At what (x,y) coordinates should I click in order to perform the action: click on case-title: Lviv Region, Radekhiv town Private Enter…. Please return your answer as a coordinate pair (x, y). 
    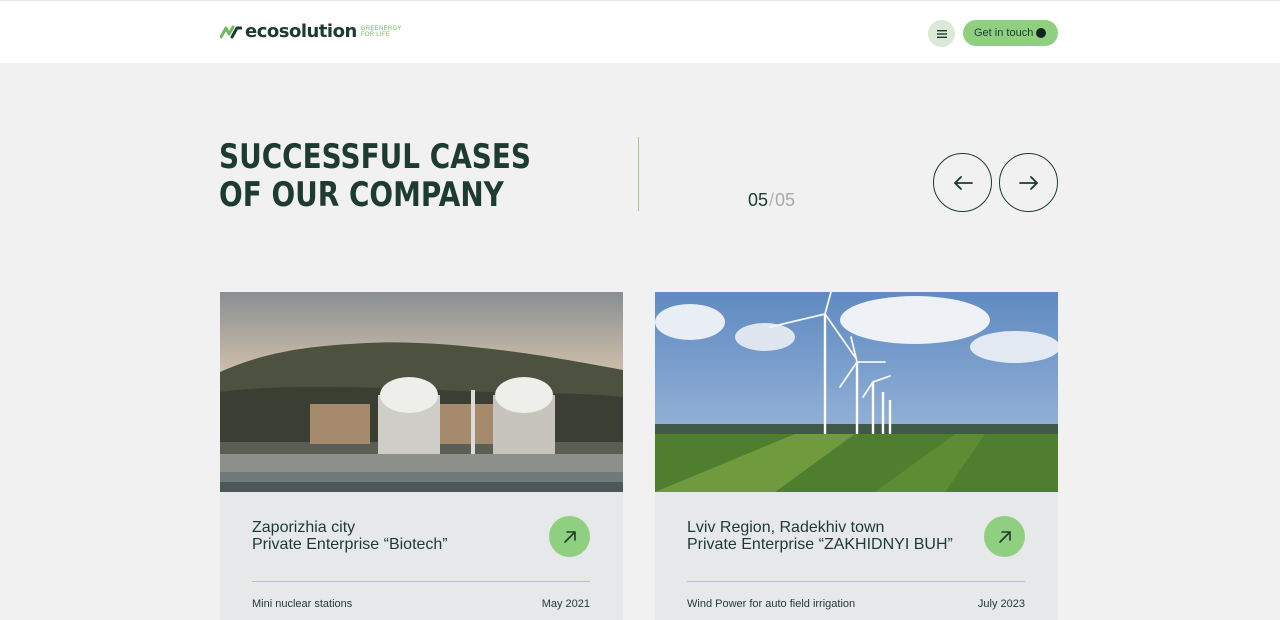
    Looking at the image, I should click on (820, 536).